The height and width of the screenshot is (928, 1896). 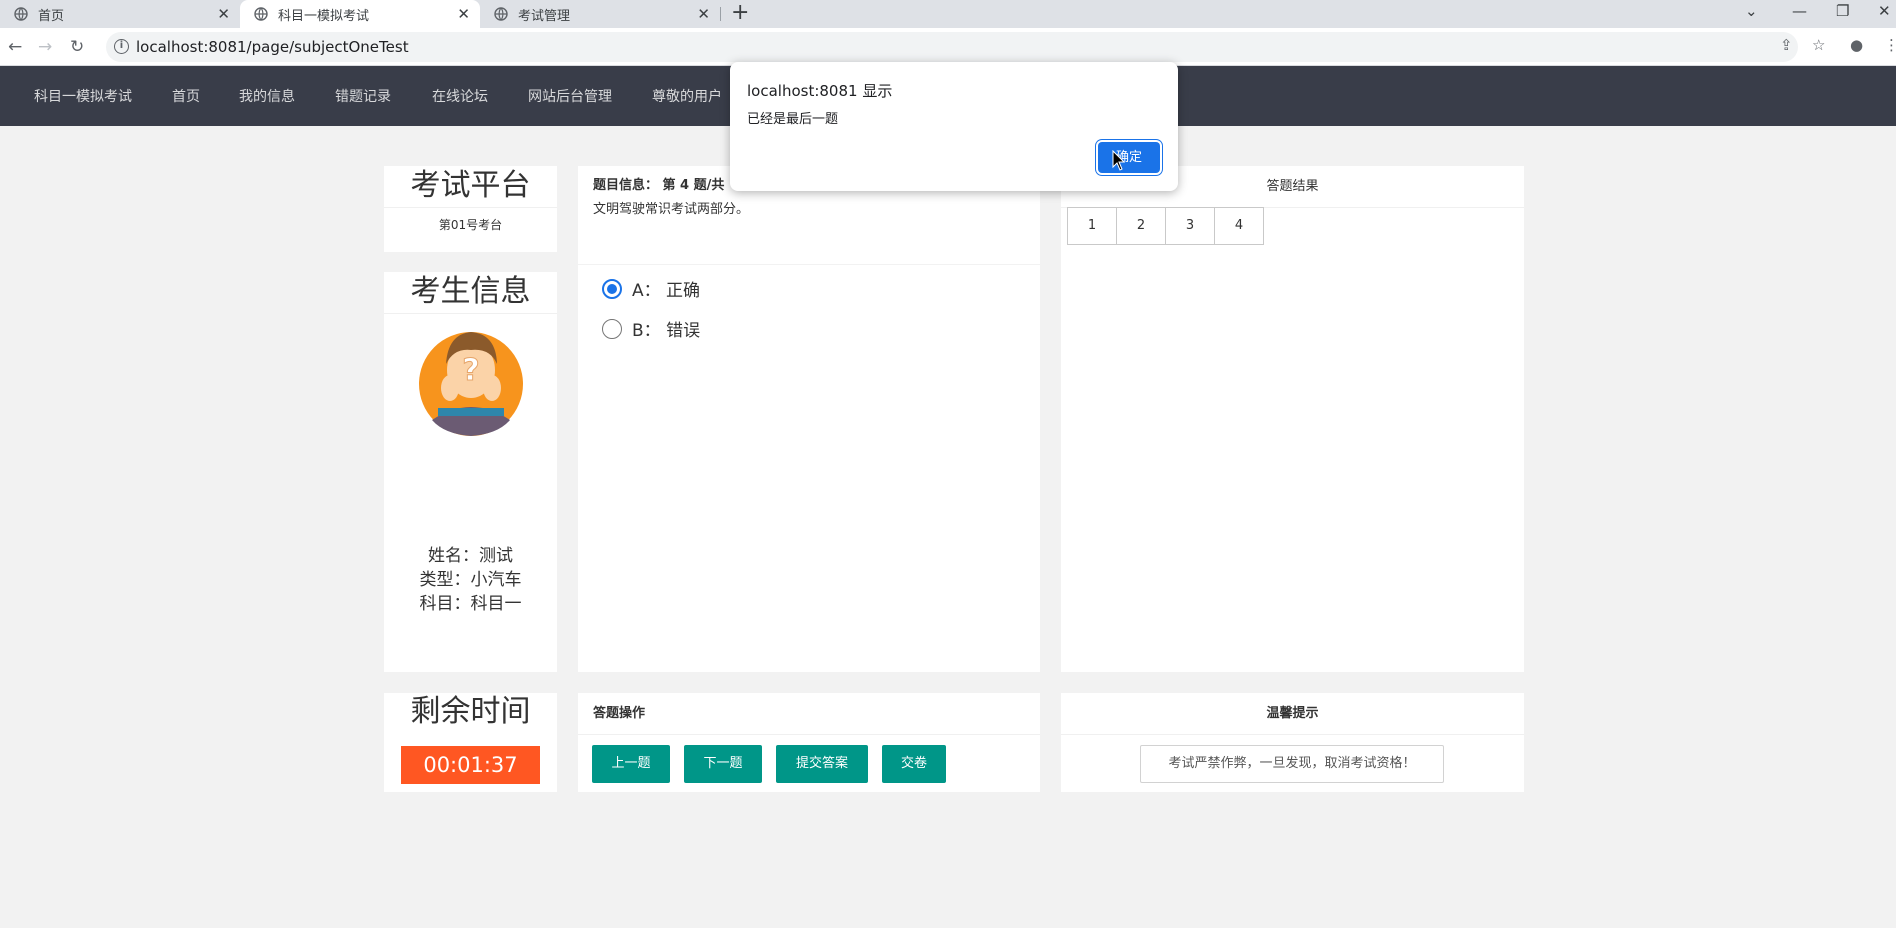 What do you see at coordinates (460, 96) in the screenshot?
I see `nav-forum: 在线论坛` at bounding box center [460, 96].